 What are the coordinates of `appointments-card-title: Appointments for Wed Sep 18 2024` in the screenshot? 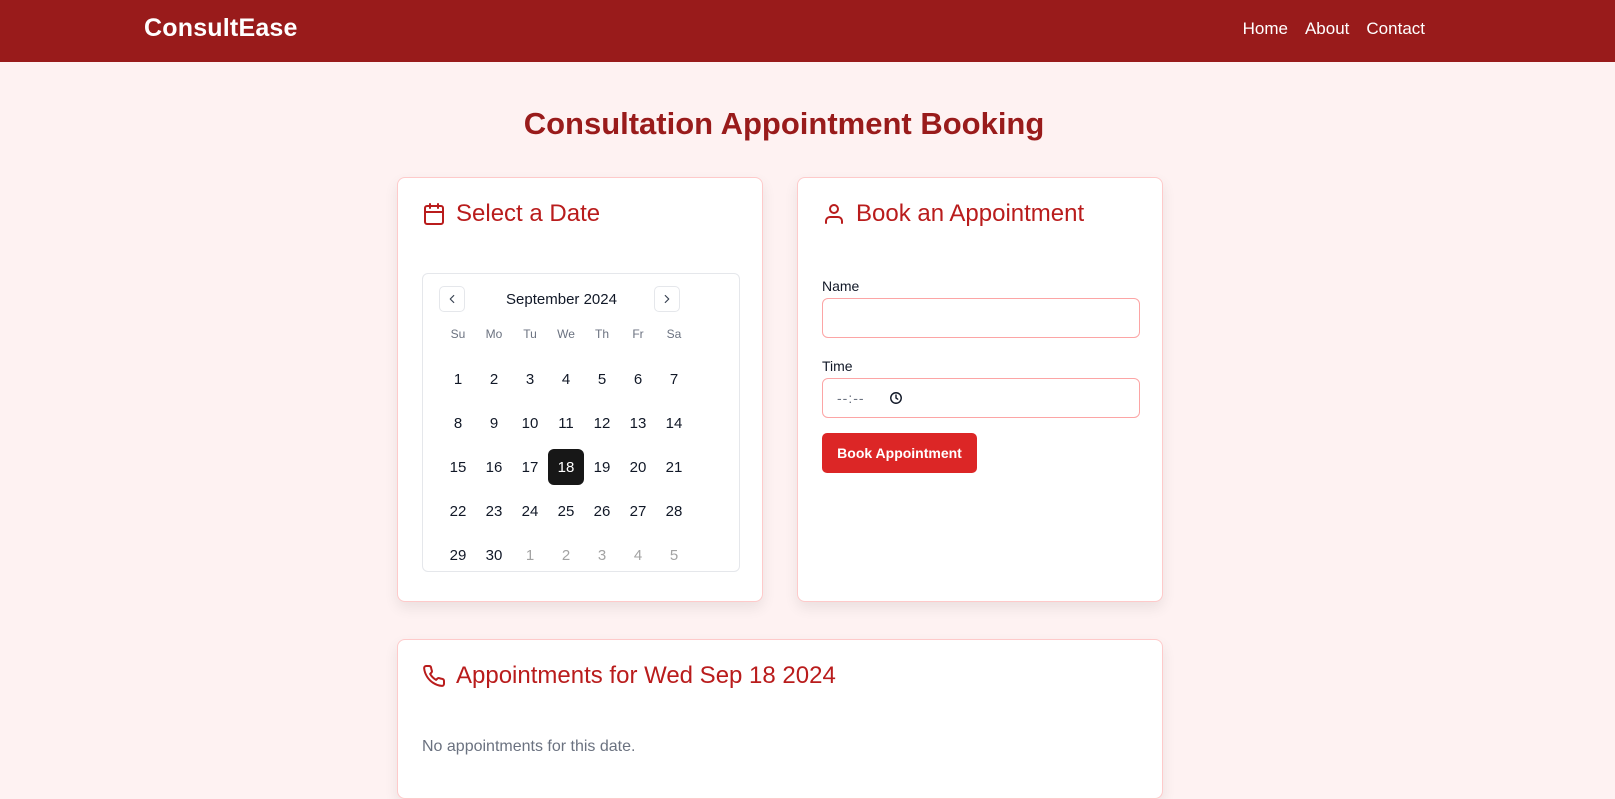 It's located at (646, 675).